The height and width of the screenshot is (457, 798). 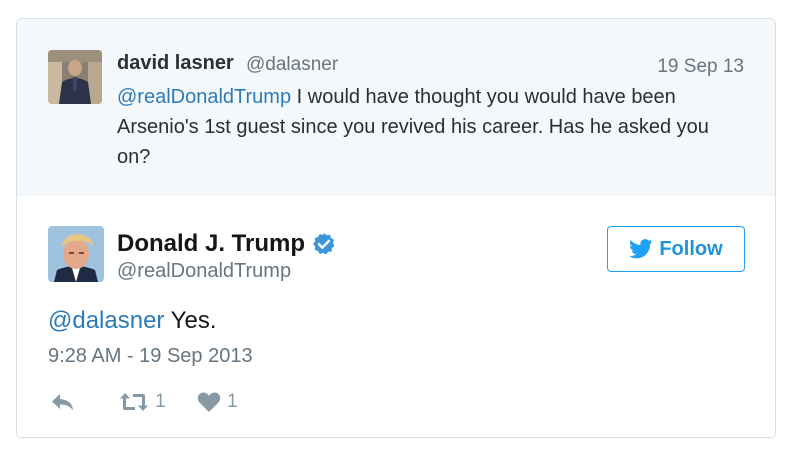 I want to click on follow-button: Follow, so click(x=676, y=249).